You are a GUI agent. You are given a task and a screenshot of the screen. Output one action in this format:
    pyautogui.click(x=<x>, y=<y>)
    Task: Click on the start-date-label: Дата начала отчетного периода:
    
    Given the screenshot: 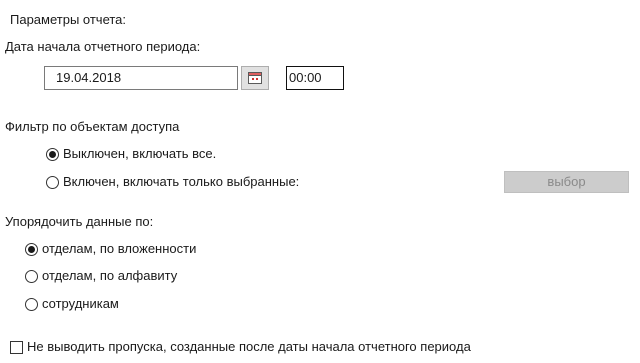 What is the action you would take?
    pyautogui.click(x=103, y=46)
    